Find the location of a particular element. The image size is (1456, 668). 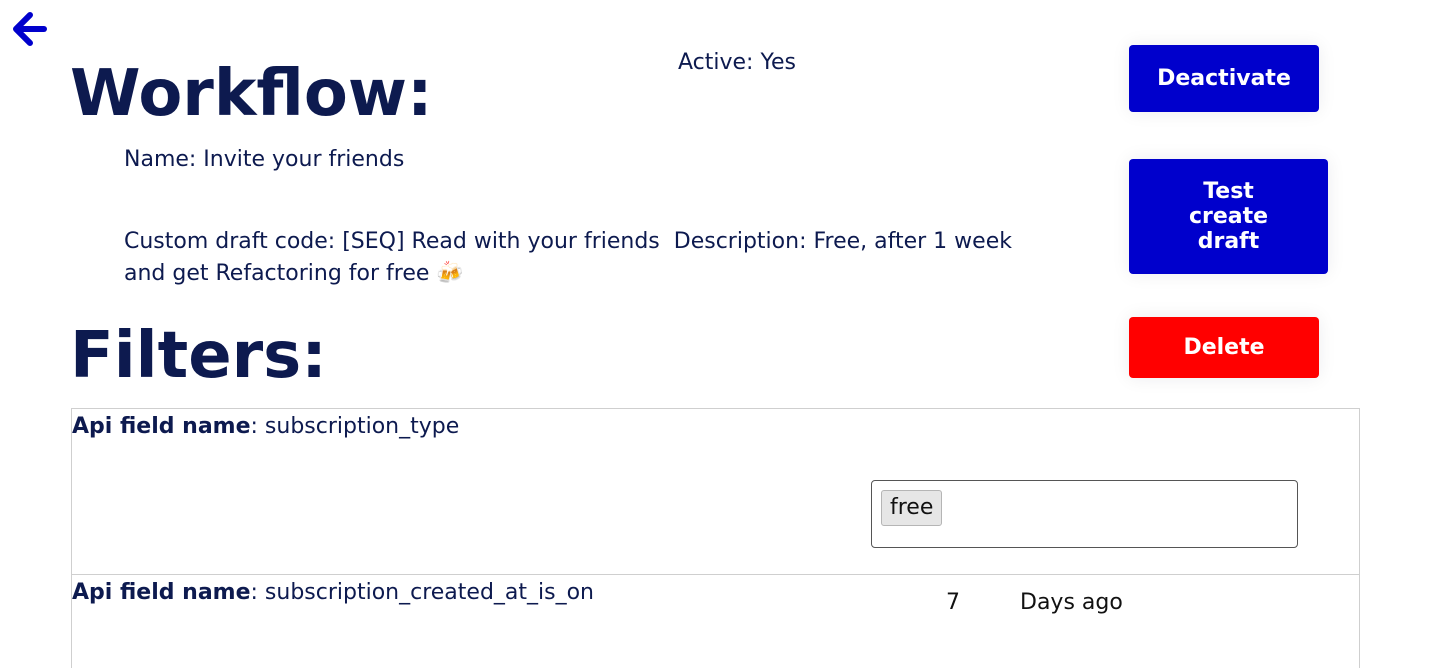

days-unit-label: Days ago is located at coordinates (1071, 602).